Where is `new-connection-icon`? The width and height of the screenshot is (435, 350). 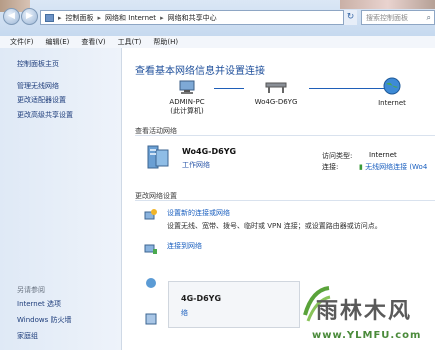
new-connection-icon is located at coordinates (150, 214).